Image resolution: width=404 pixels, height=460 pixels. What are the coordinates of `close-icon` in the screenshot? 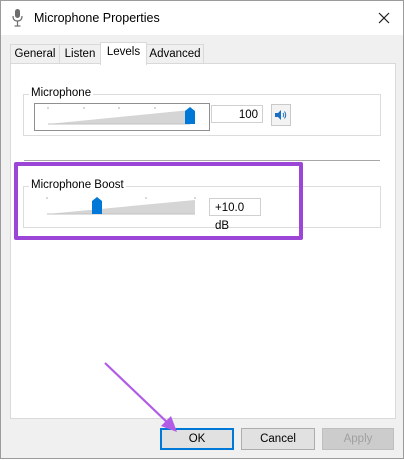 It's located at (384, 18).